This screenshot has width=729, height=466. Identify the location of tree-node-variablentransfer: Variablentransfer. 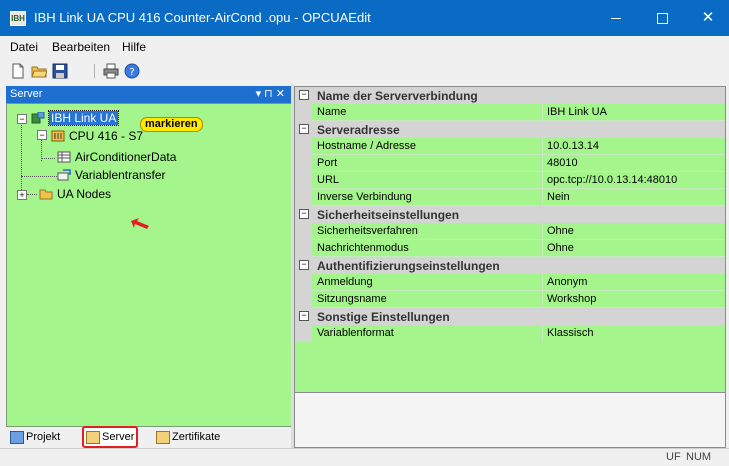
(120, 175).